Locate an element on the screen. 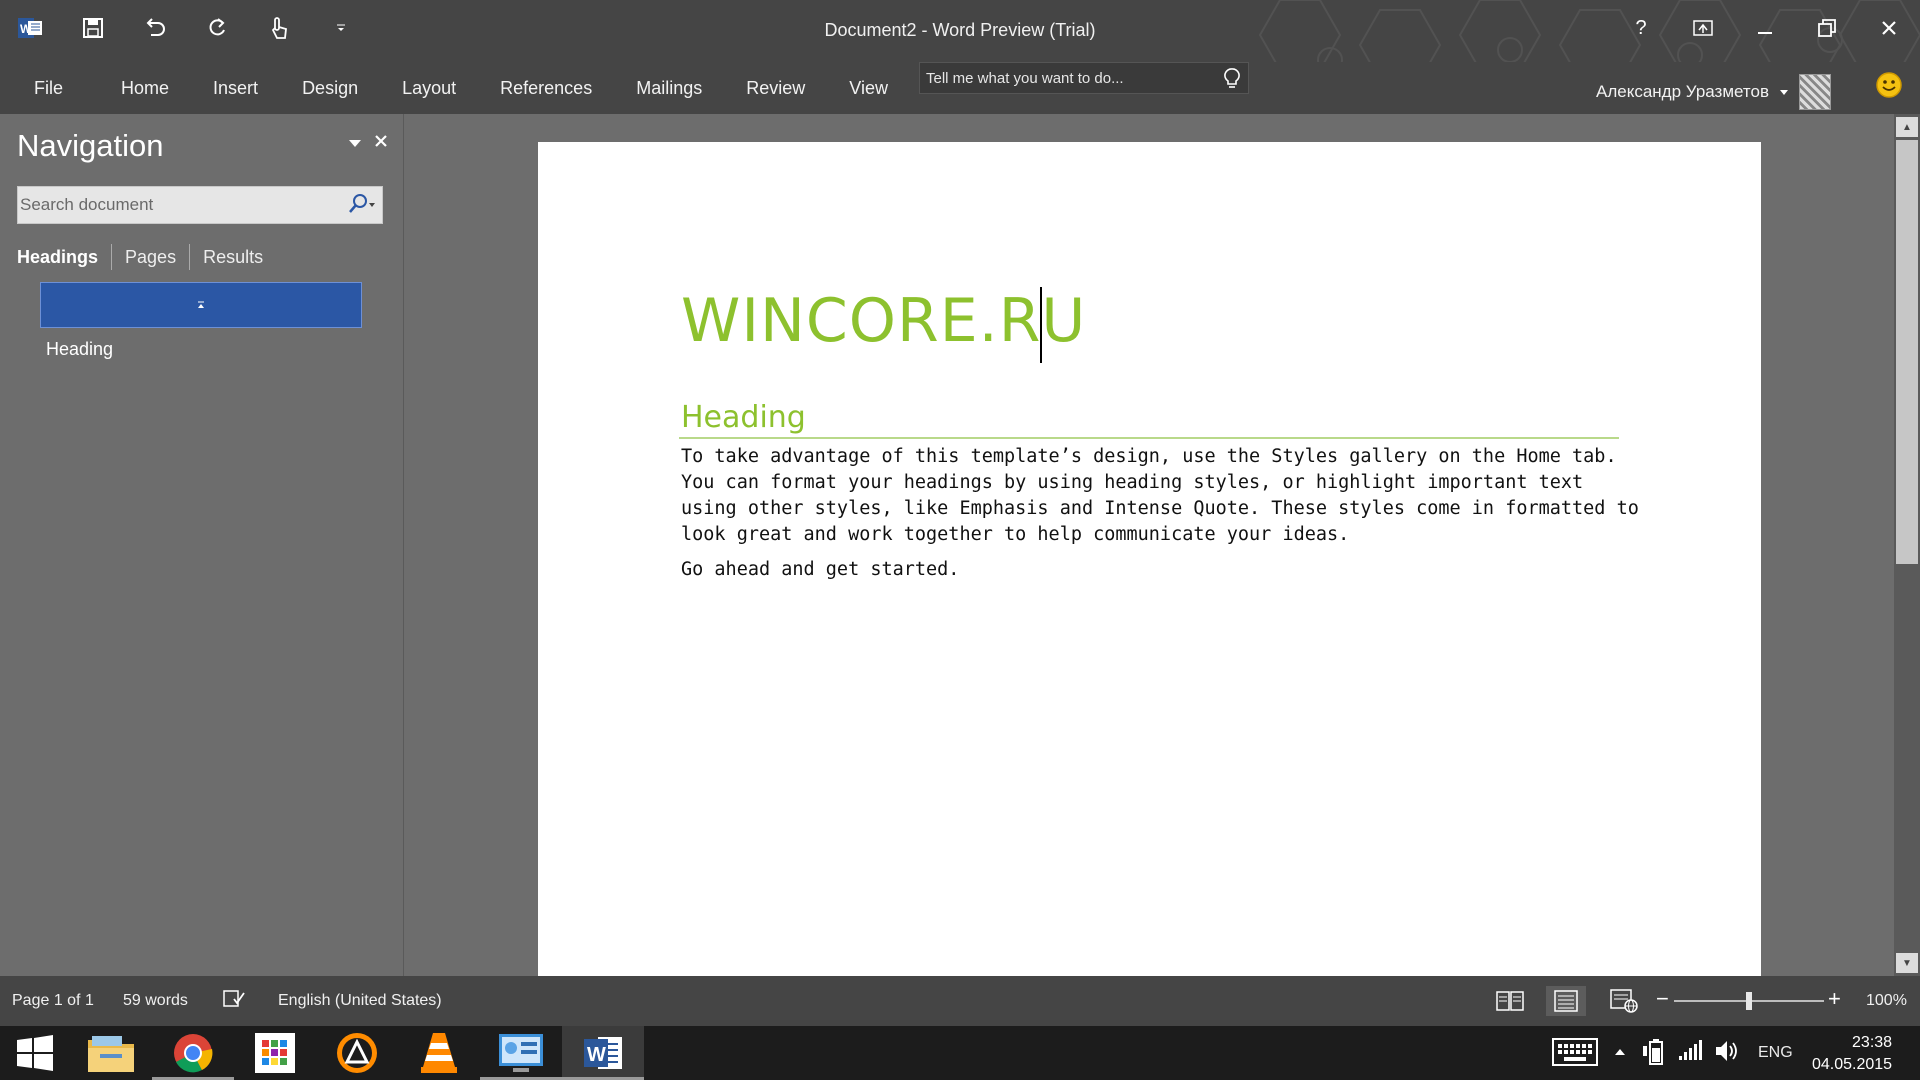 The image size is (1920, 1080). scroll-down-icon: ▼ is located at coordinates (1907, 963).